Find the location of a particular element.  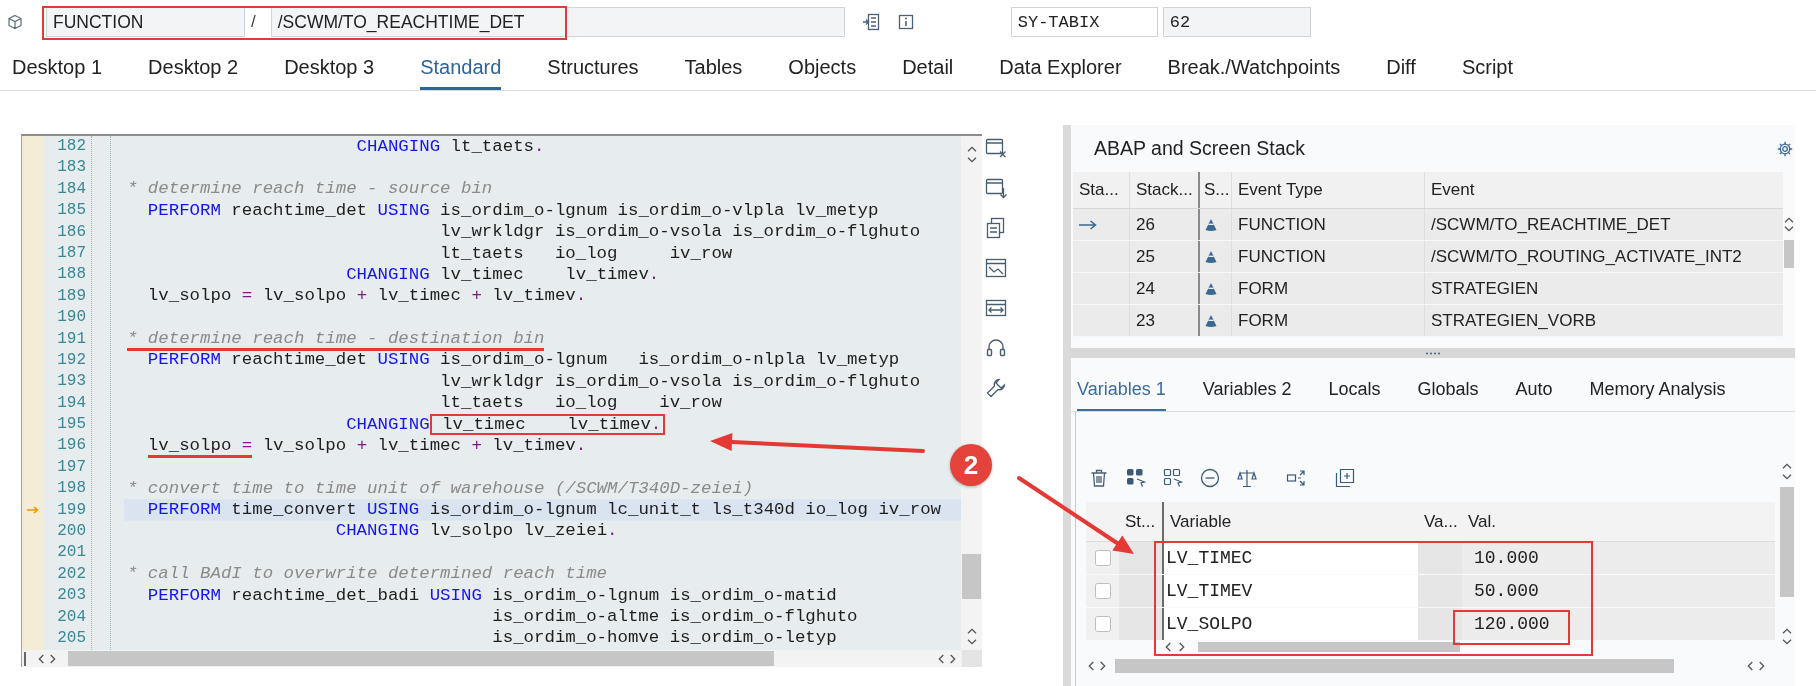

table-row: LV_TIMEV 50.000 is located at coordinates (1430, 591).